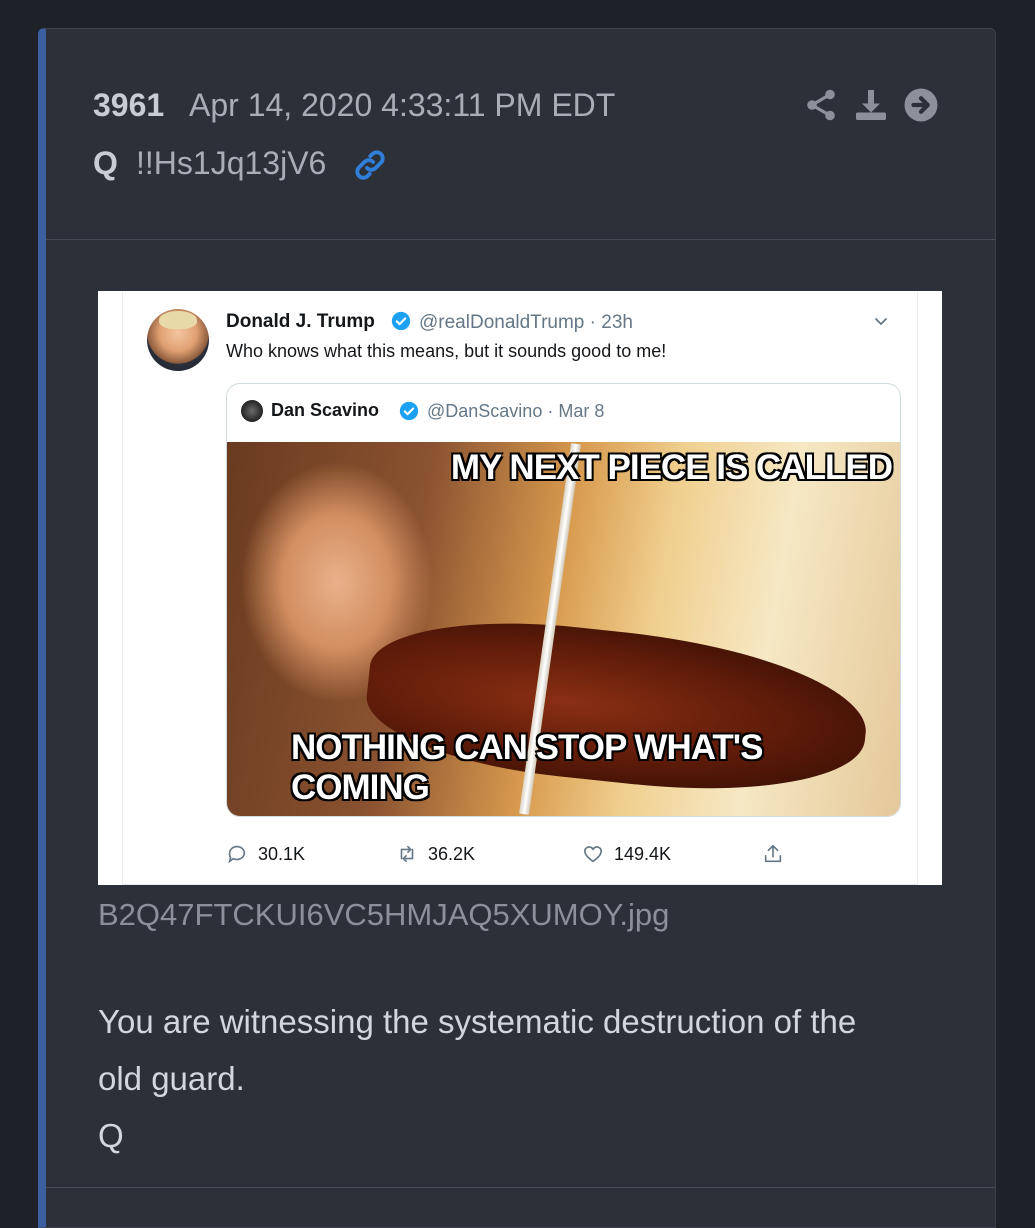  Describe the element at coordinates (325, 410) in the screenshot. I see `quoted-author-name: Dan Scavino` at that location.